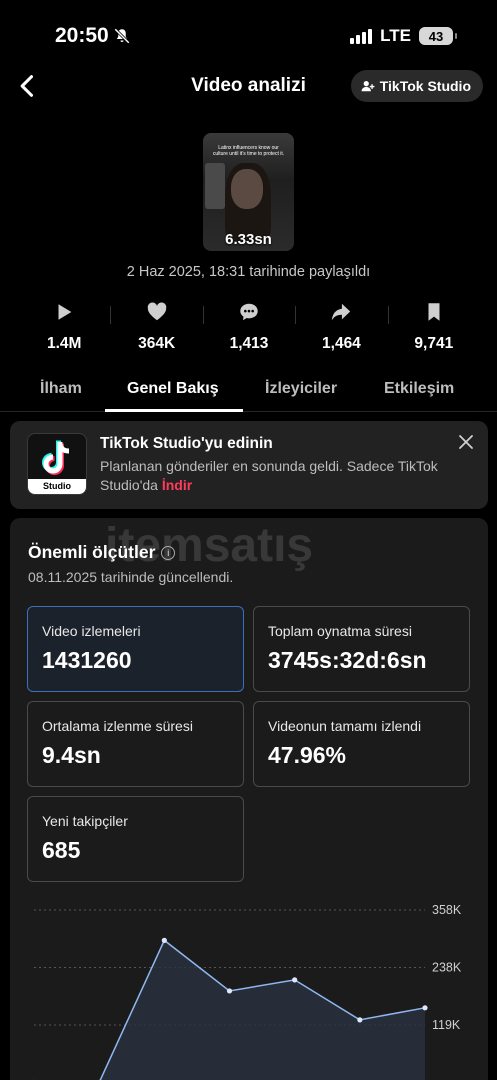 The image size is (497, 1080). What do you see at coordinates (249, 343) in the screenshot?
I see `stat-value: 1,413` at bounding box center [249, 343].